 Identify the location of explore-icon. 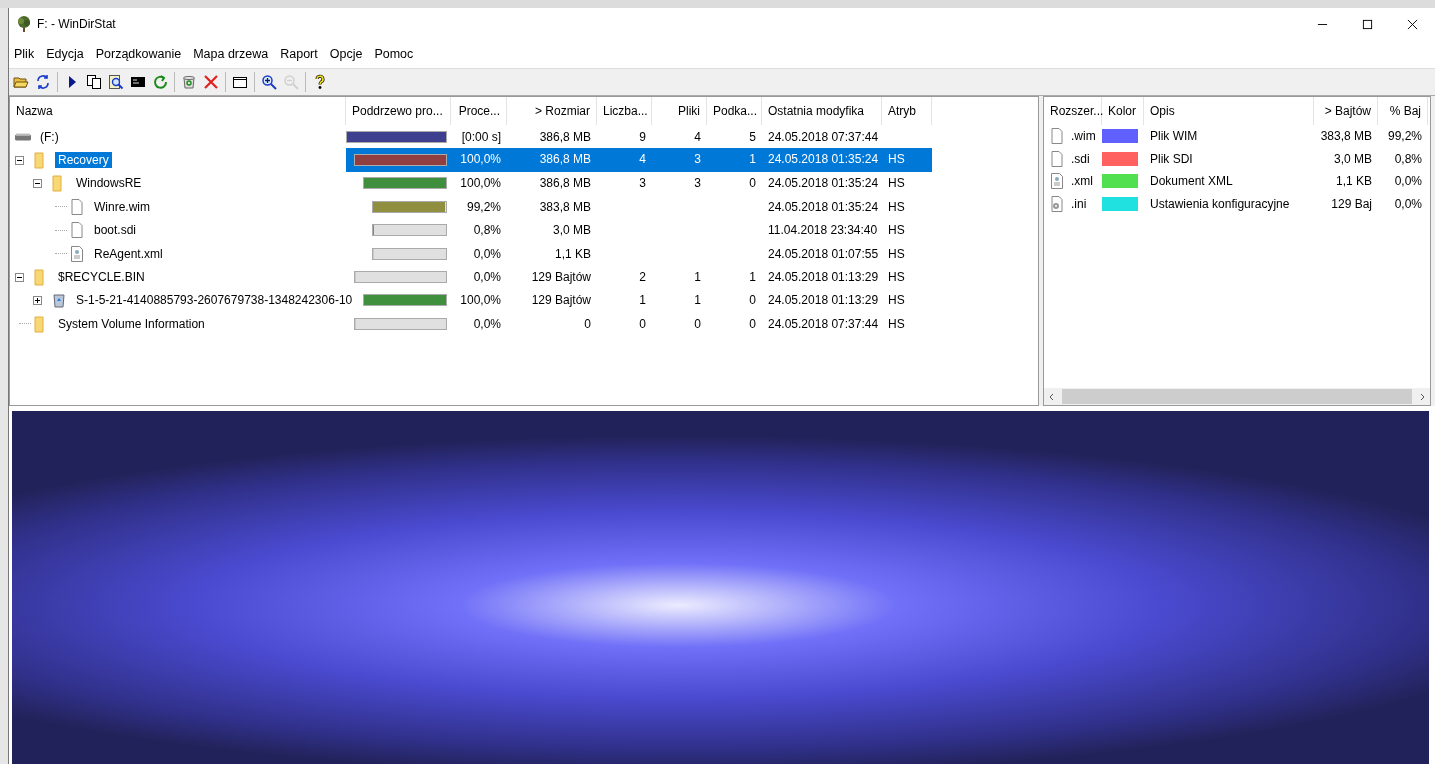
(116, 82).